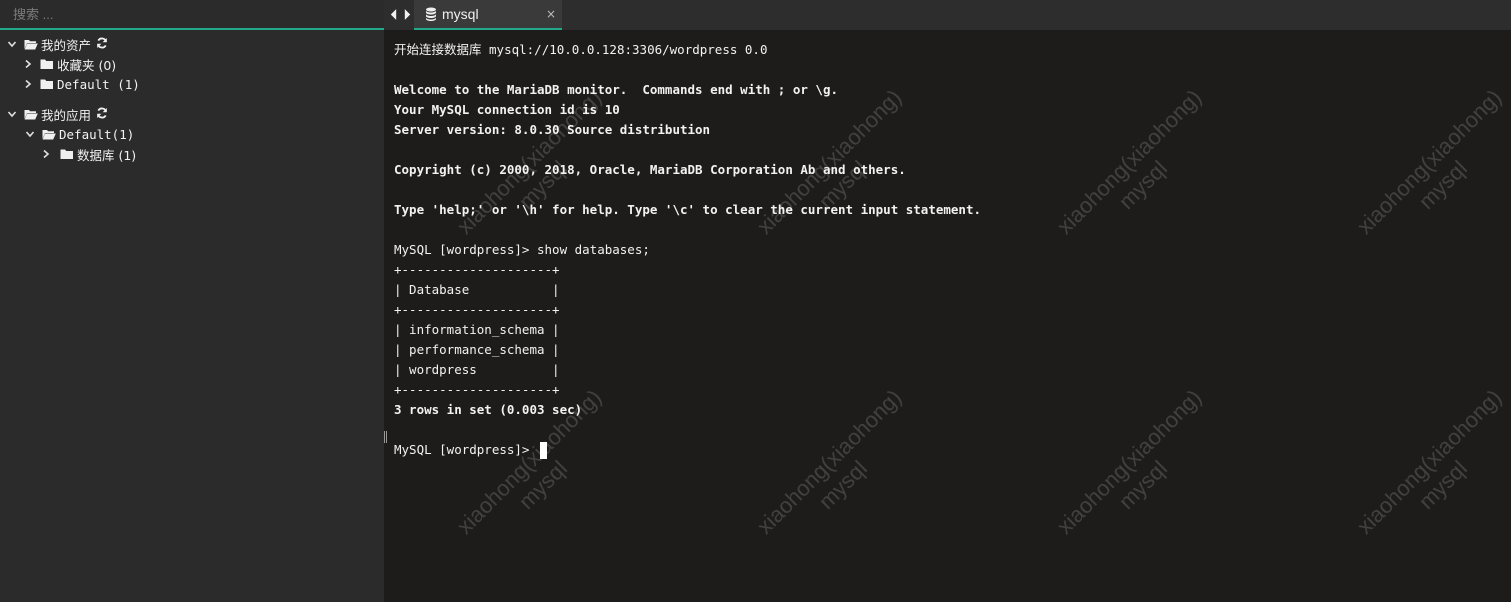 This screenshot has height=602, width=1511. I want to click on tab-mysql: mysql ×, so click(488, 15).